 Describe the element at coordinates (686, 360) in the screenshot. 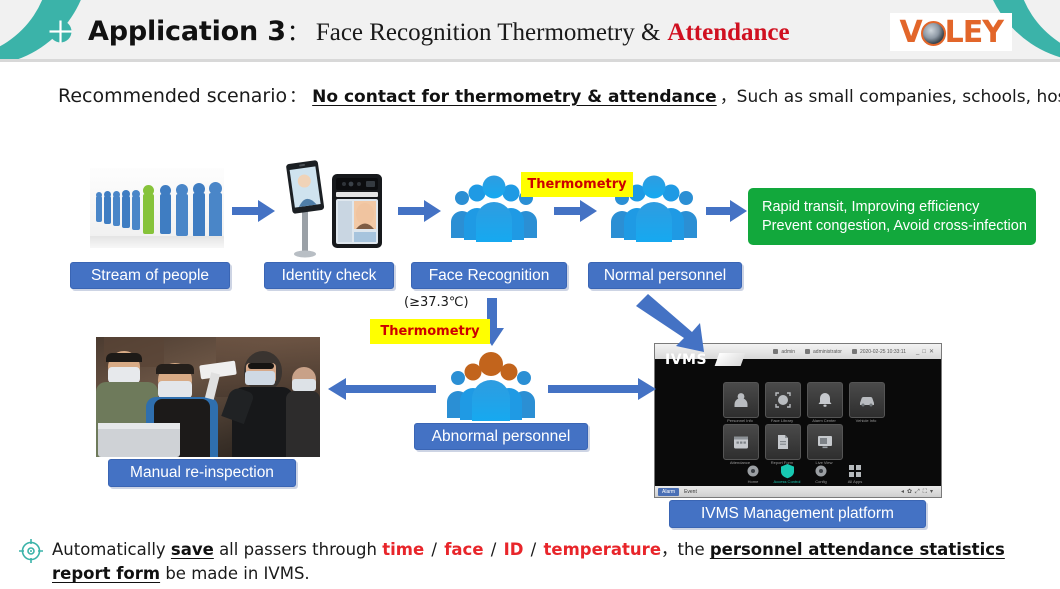

I see `ivms-logo: IVMS` at that location.